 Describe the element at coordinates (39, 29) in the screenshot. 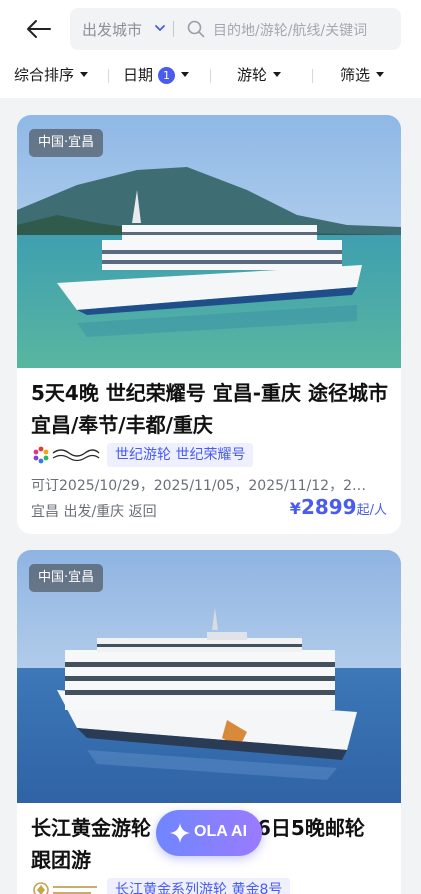

I see `back-arrow-icon` at that location.